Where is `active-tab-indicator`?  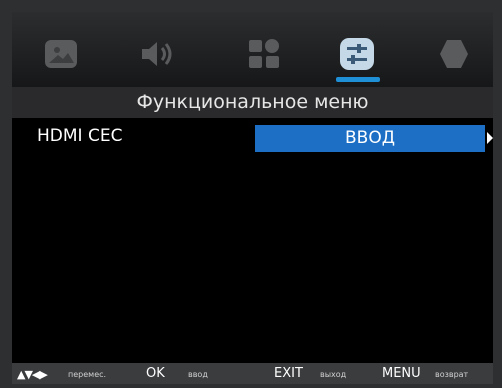
active-tab-indicator is located at coordinates (358, 79).